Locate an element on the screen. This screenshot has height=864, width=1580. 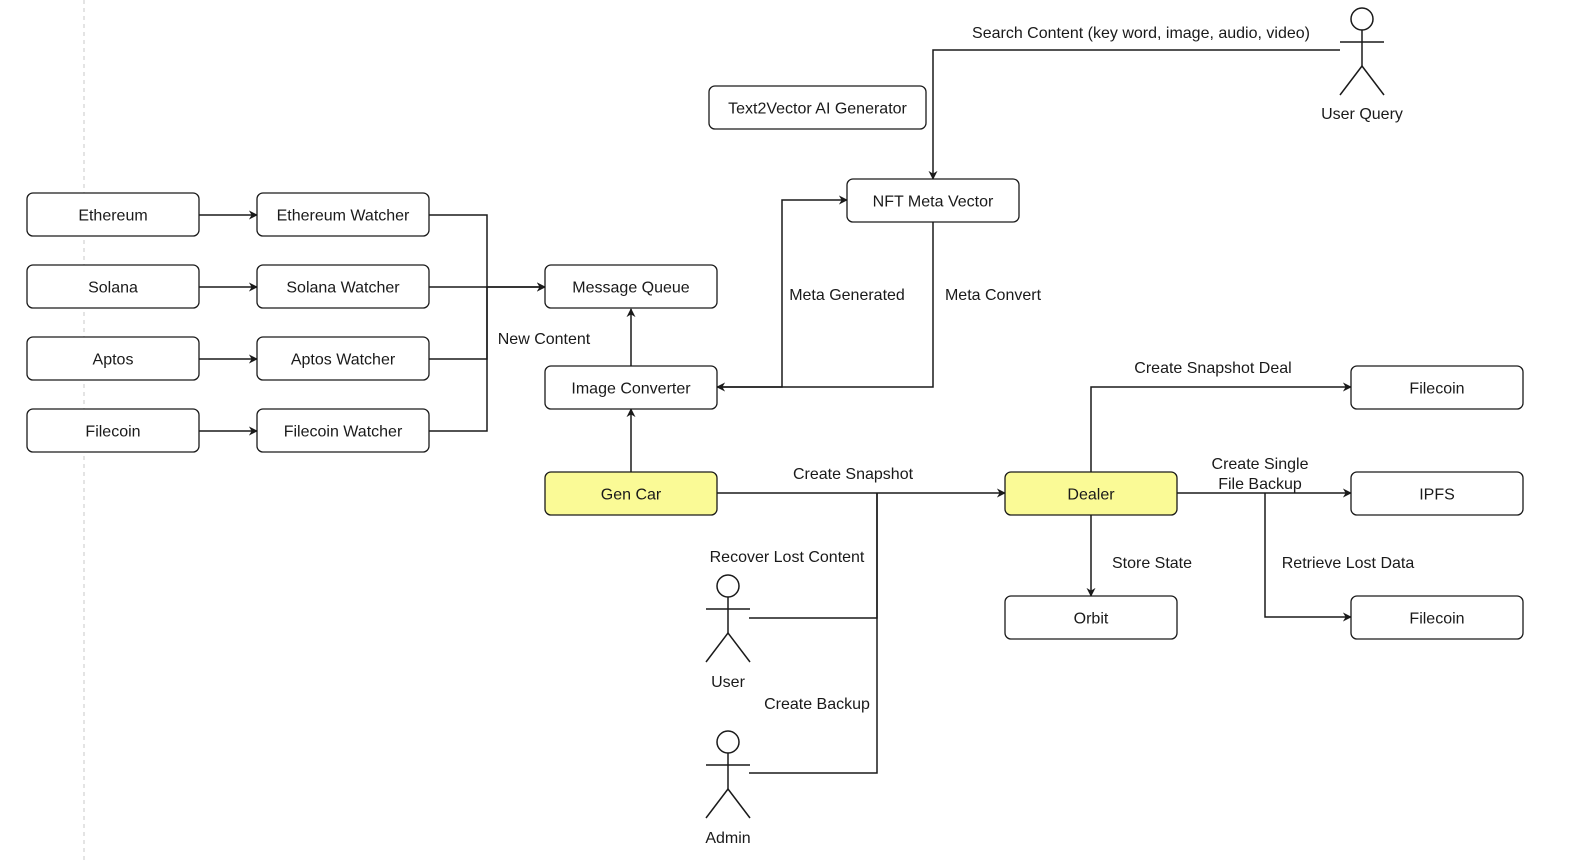
node-label: Filecoin Watcher is located at coordinates (343, 432).